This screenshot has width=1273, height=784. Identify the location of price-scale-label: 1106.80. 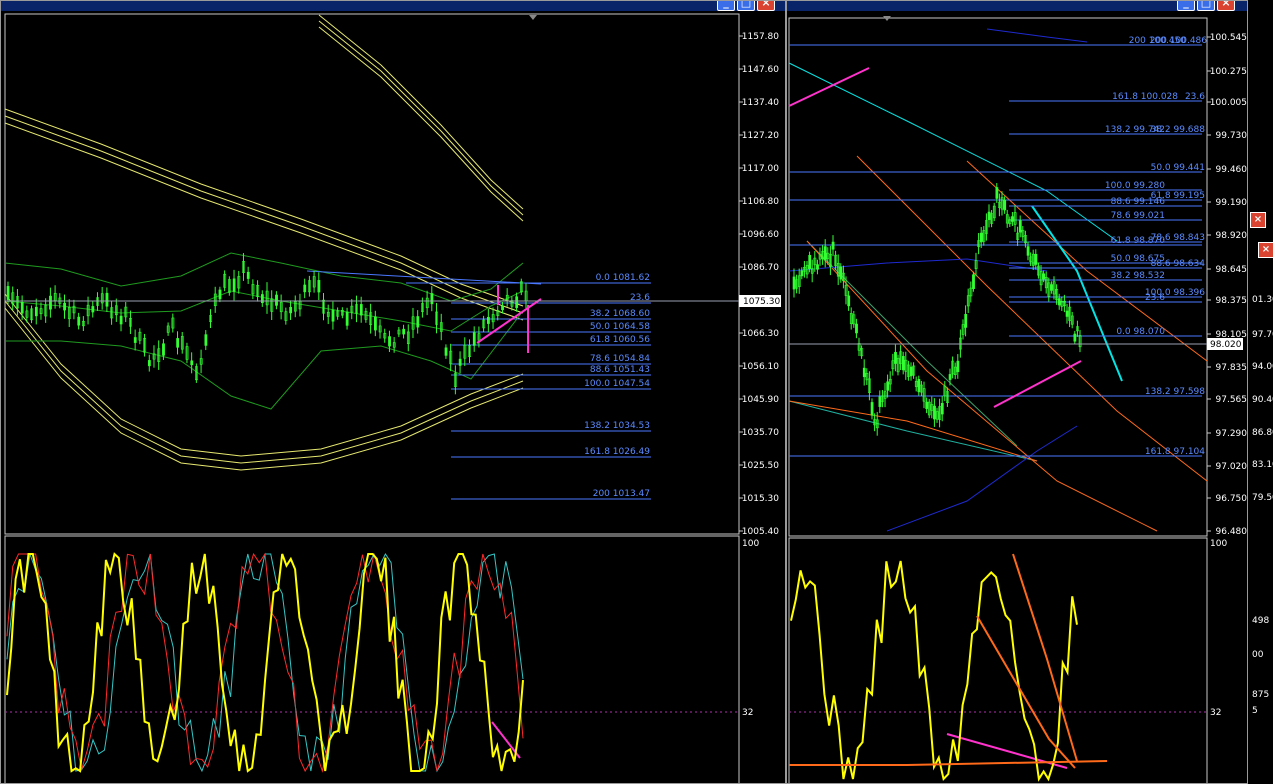
(760, 202).